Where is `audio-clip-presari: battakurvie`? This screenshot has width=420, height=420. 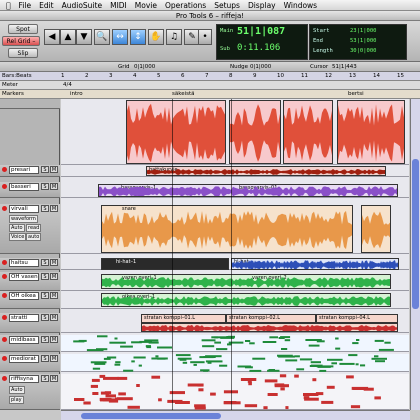 audio-clip-presari: battakurvie is located at coordinates (266, 171).